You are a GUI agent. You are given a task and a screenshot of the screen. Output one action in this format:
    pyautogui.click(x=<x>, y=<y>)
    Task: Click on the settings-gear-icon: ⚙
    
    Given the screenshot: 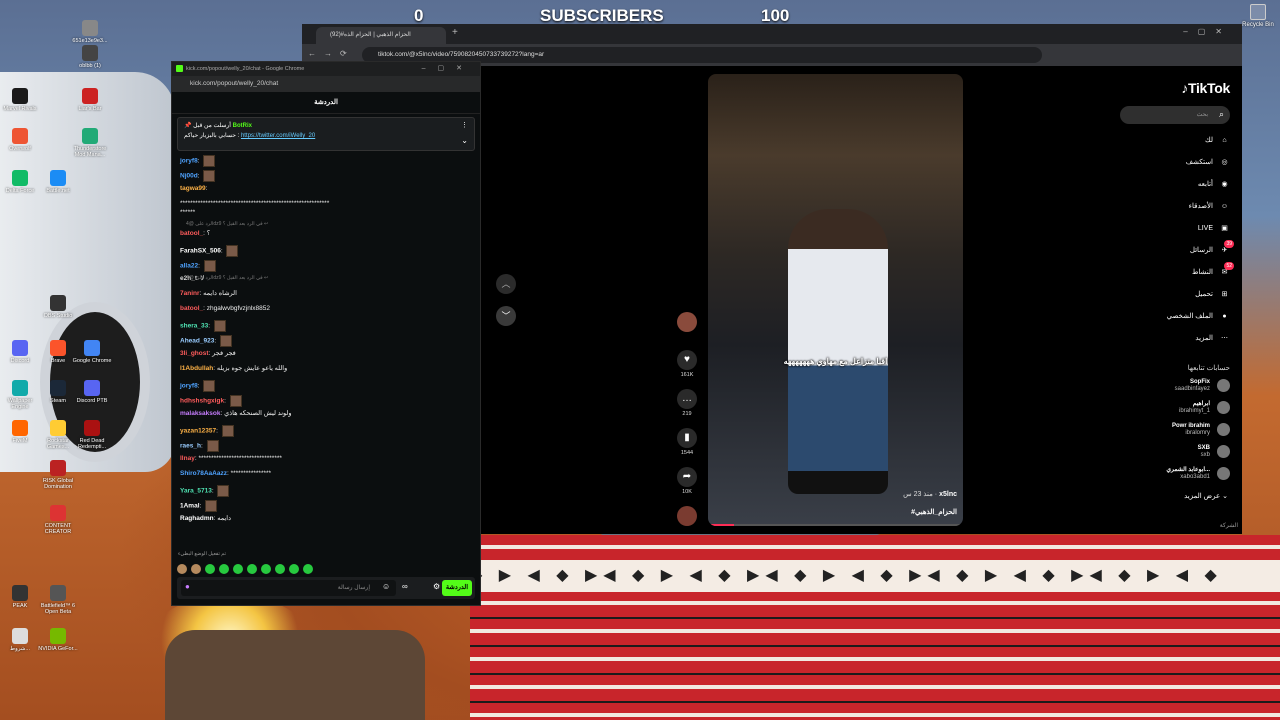 What is the action you would take?
    pyautogui.click(x=436, y=586)
    